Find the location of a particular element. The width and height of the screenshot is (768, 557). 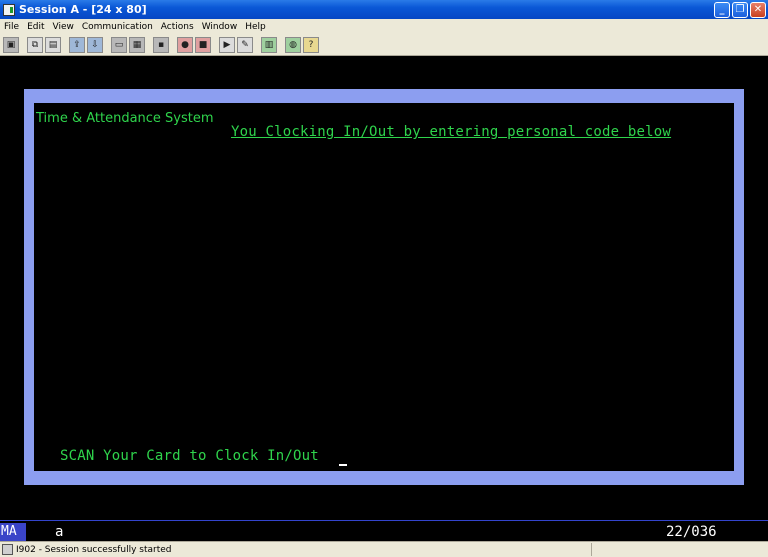

restore-button: ❐ is located at coordinates (740, 9).